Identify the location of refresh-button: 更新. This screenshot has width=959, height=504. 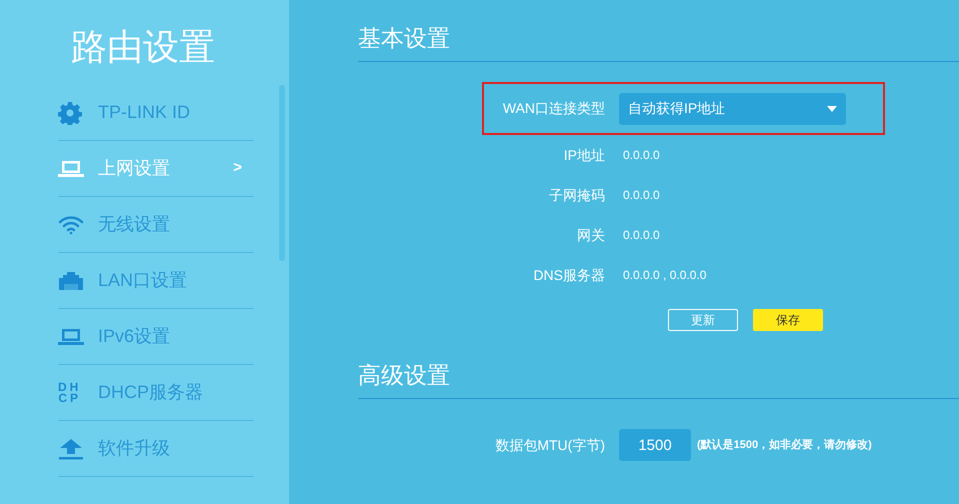
(703, 320).